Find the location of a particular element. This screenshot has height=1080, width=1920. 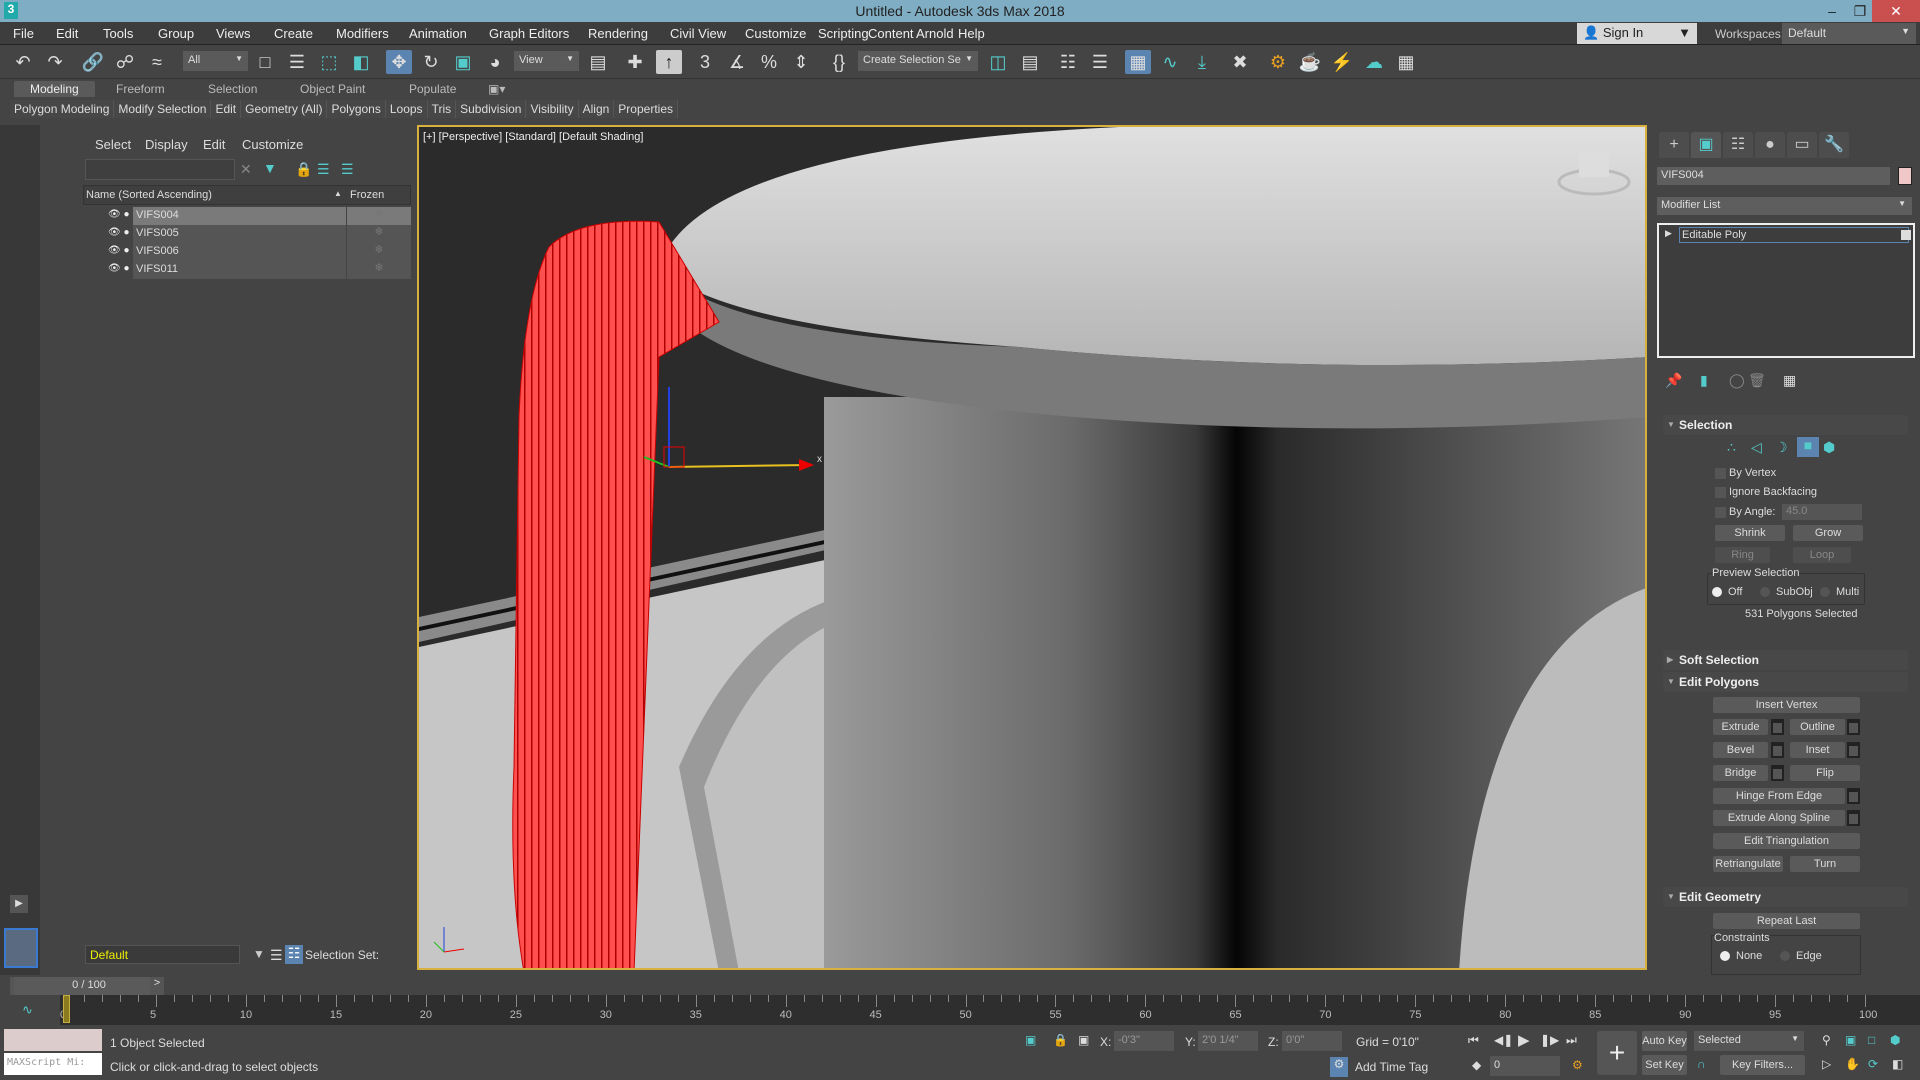

hinge-from-edge-button: Hinge From Edge is located at coordinates (1779, 796).